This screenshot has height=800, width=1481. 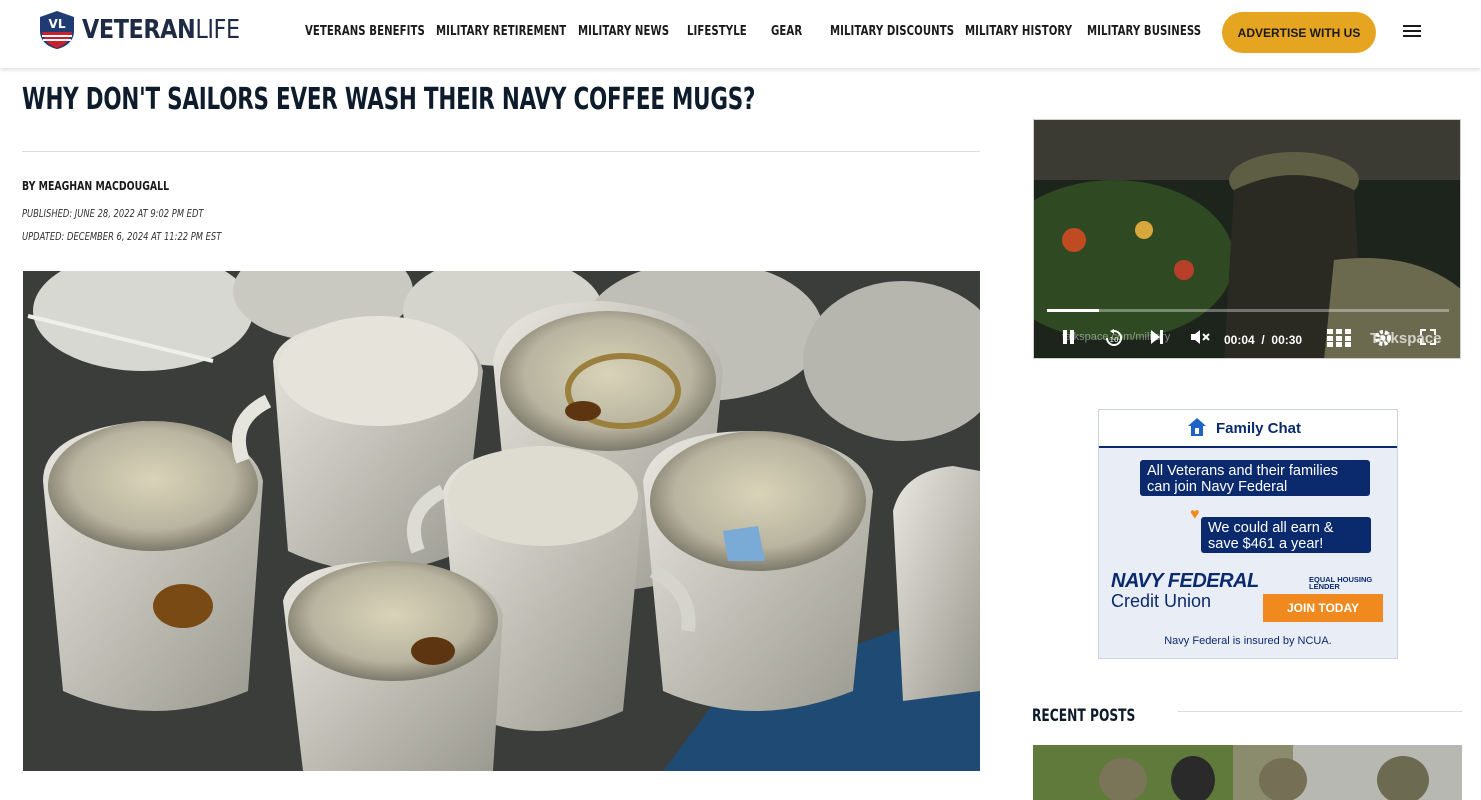 I want to click on ad-disclaimer: Navy Federal is insured by NCUA., so click(x=1248, y=641).